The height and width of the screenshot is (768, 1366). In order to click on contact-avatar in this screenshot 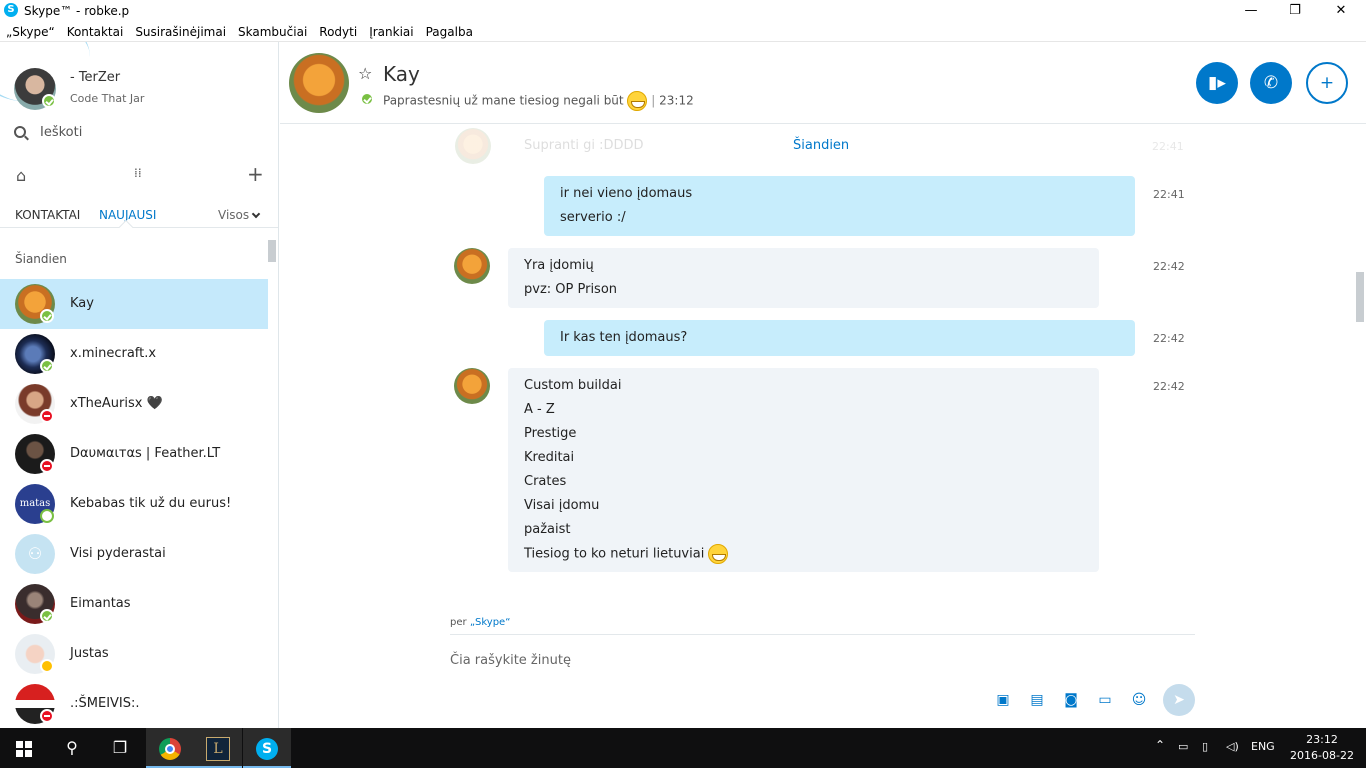, I will do `click(319, 83)`.